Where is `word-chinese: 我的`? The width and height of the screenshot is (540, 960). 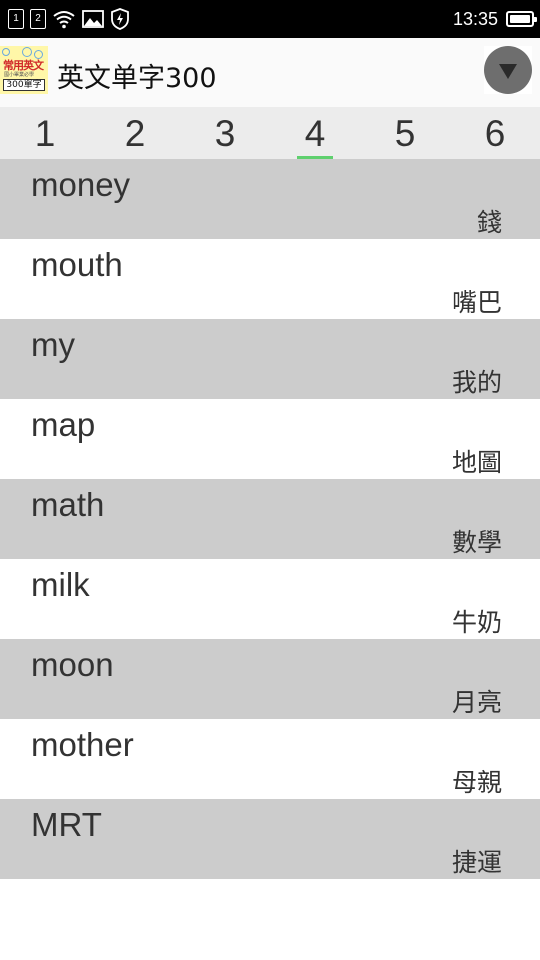 word-chinese: 我的 is located at coordinates (476, 382).